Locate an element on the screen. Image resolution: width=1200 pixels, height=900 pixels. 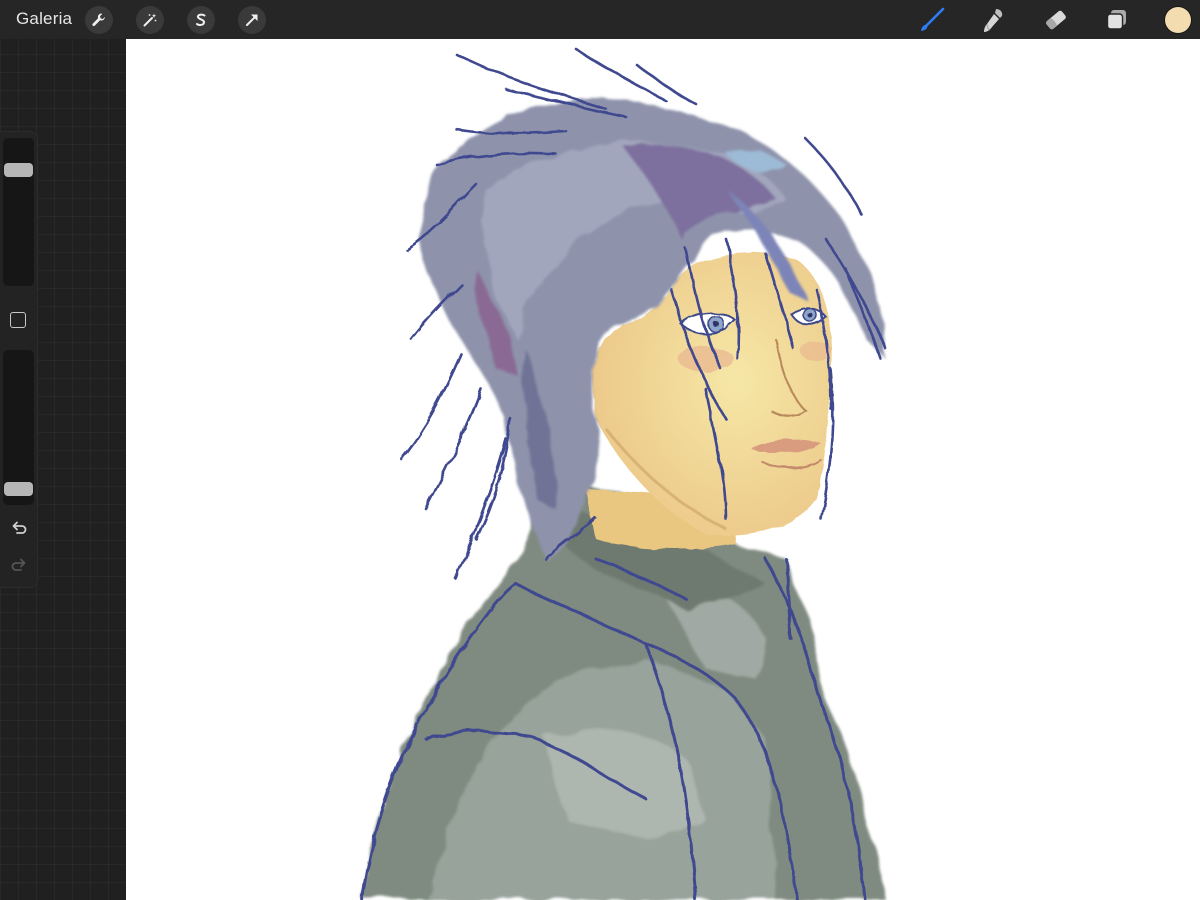
magic-wand-icon is located at coordinates (150, 20).